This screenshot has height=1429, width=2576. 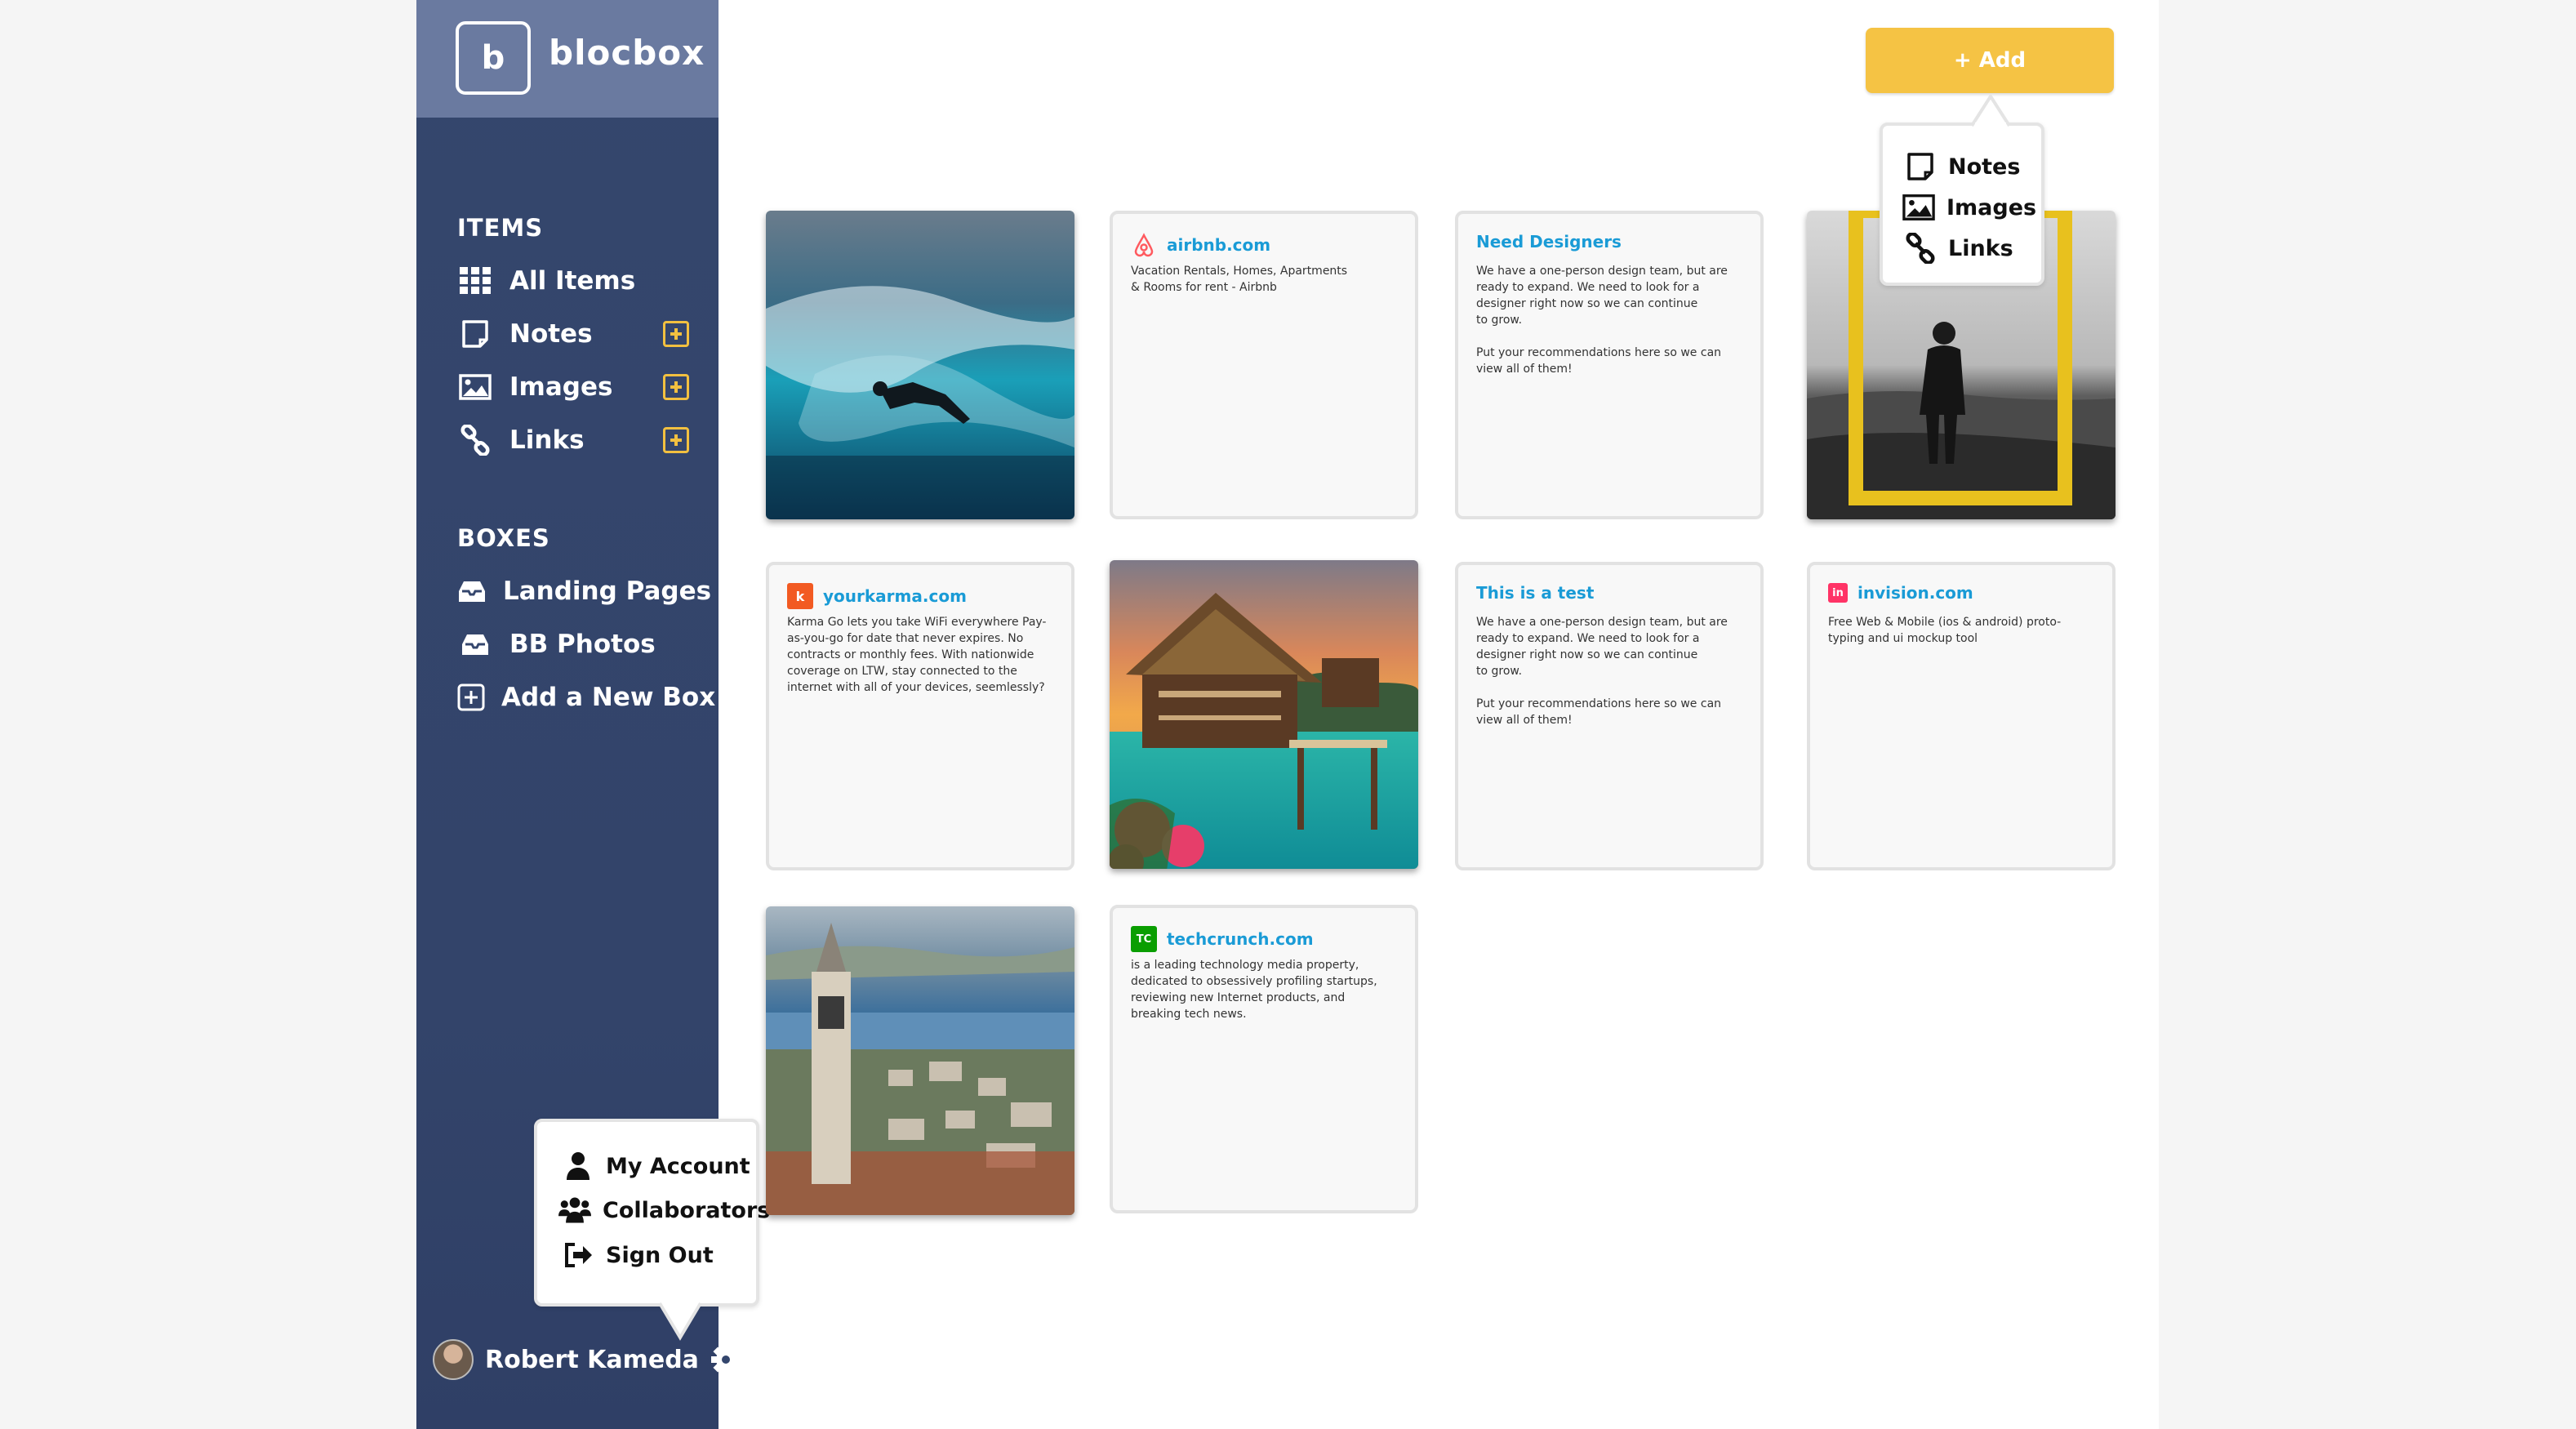 I want to click on add-menu: Notes Images Links, so click(x=1962, y=204).